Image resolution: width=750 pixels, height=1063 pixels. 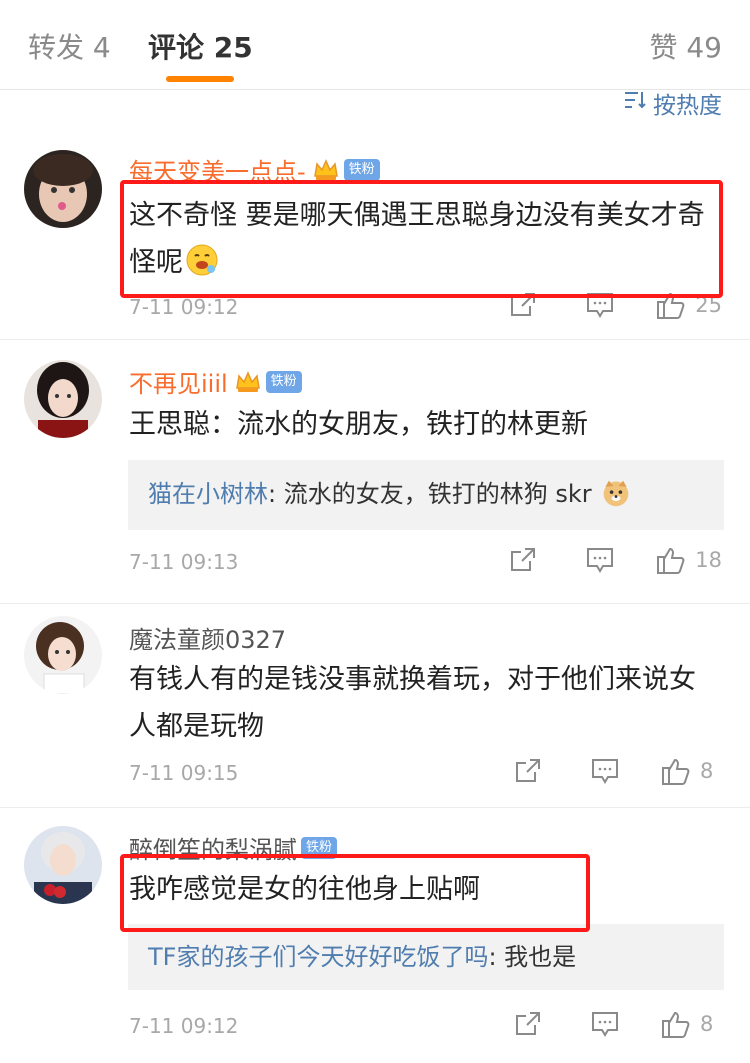 What do you see at coordinates (688, 560) in the screenshot?
I see `like-button: 18` at bounding box center [688, 560].